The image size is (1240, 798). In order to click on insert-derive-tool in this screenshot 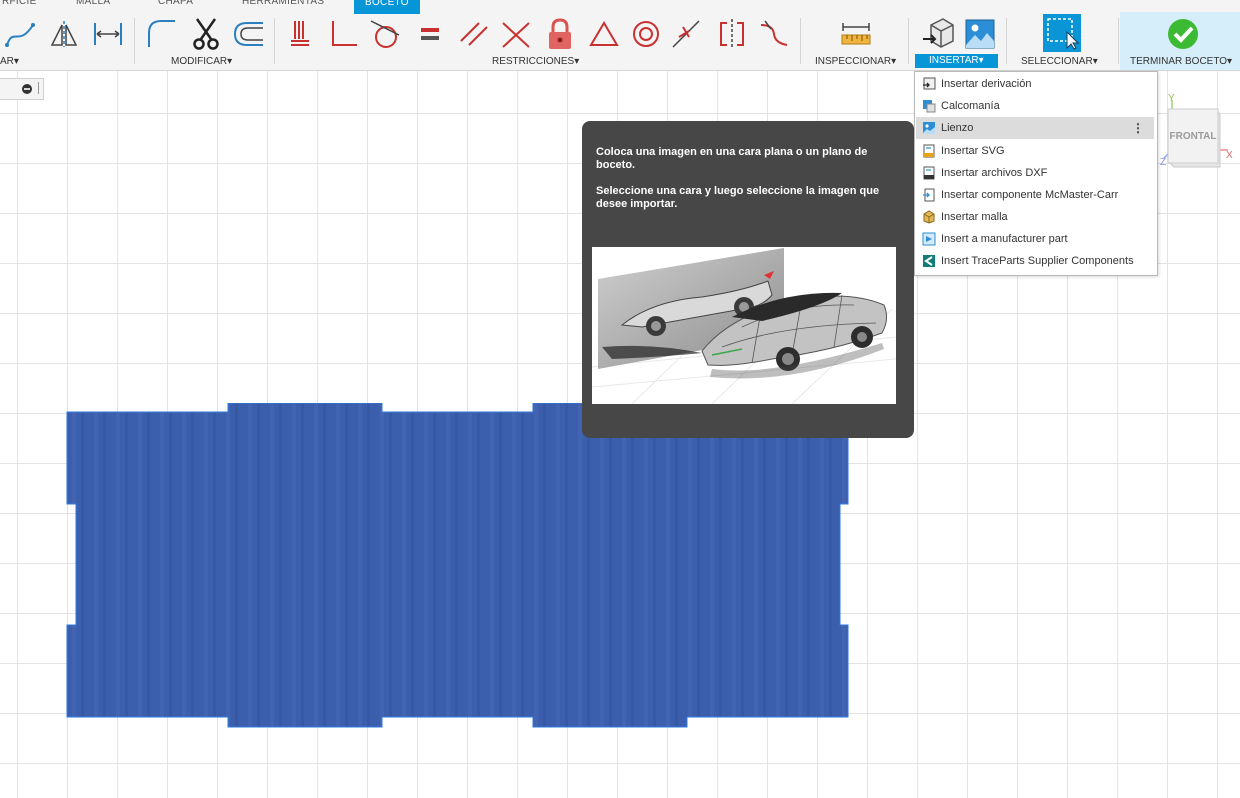, I will do `click(938, 34)`.